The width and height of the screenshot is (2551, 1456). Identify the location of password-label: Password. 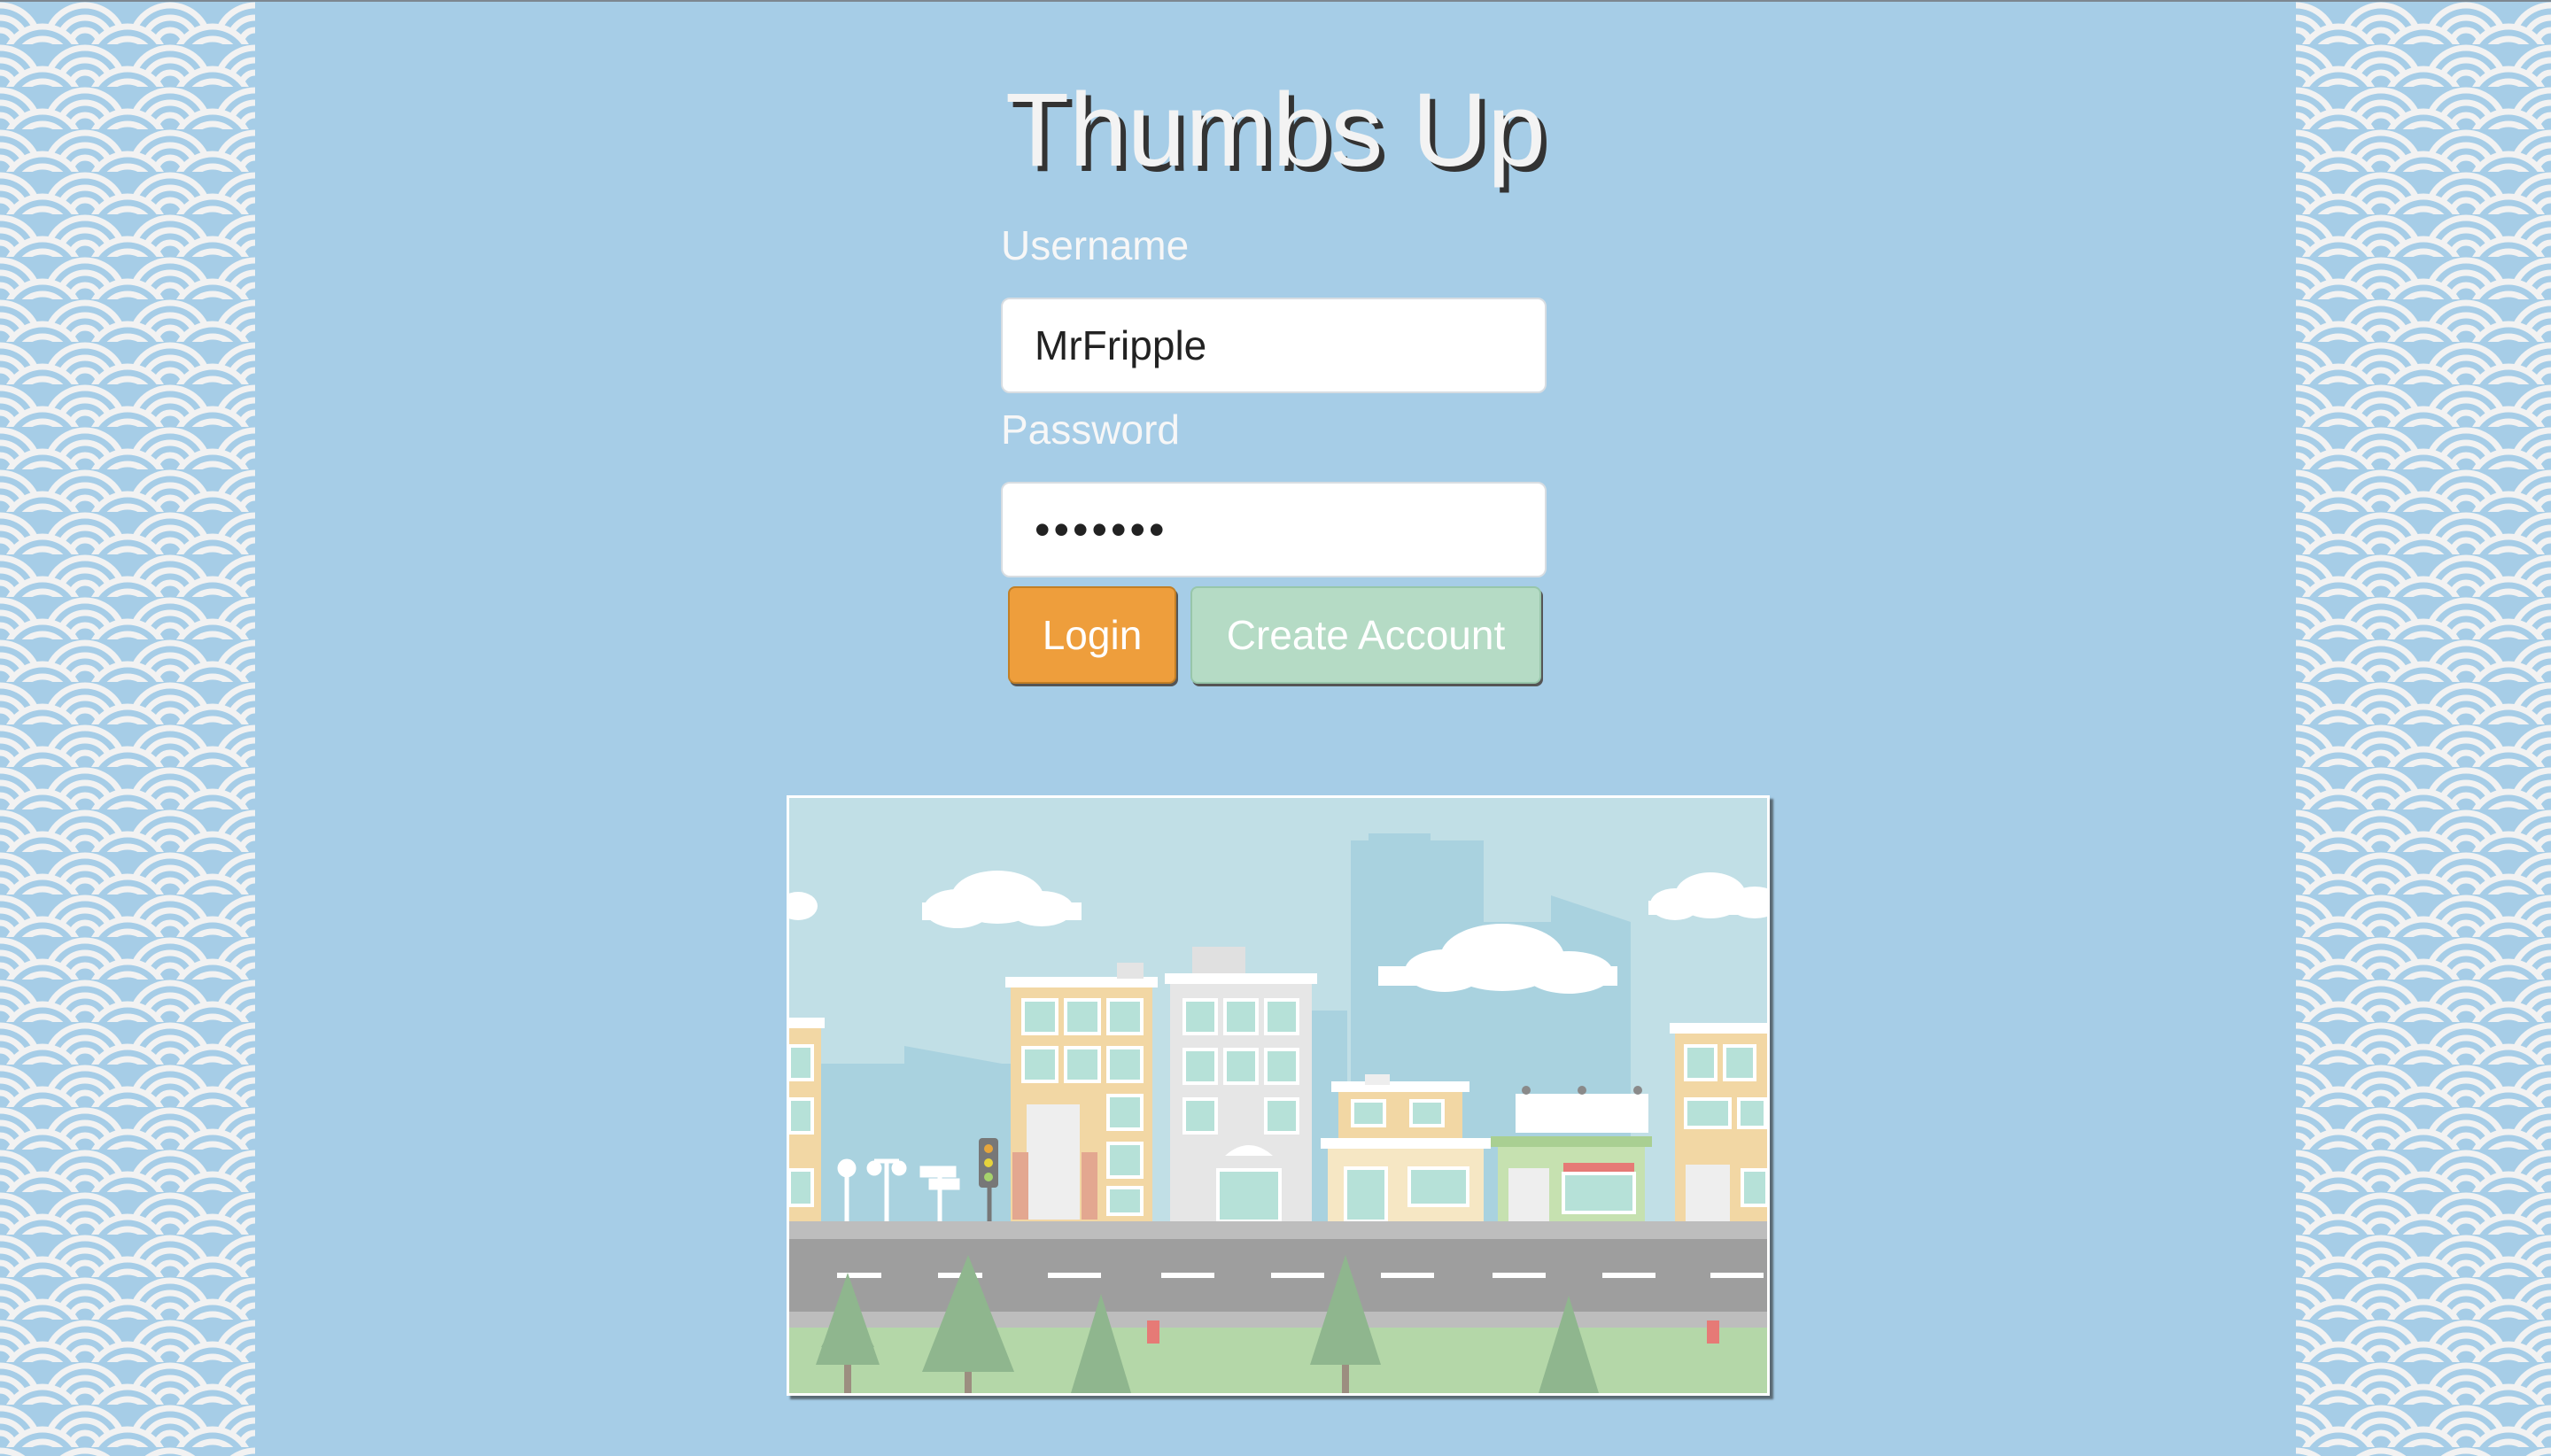
(1090, 430).